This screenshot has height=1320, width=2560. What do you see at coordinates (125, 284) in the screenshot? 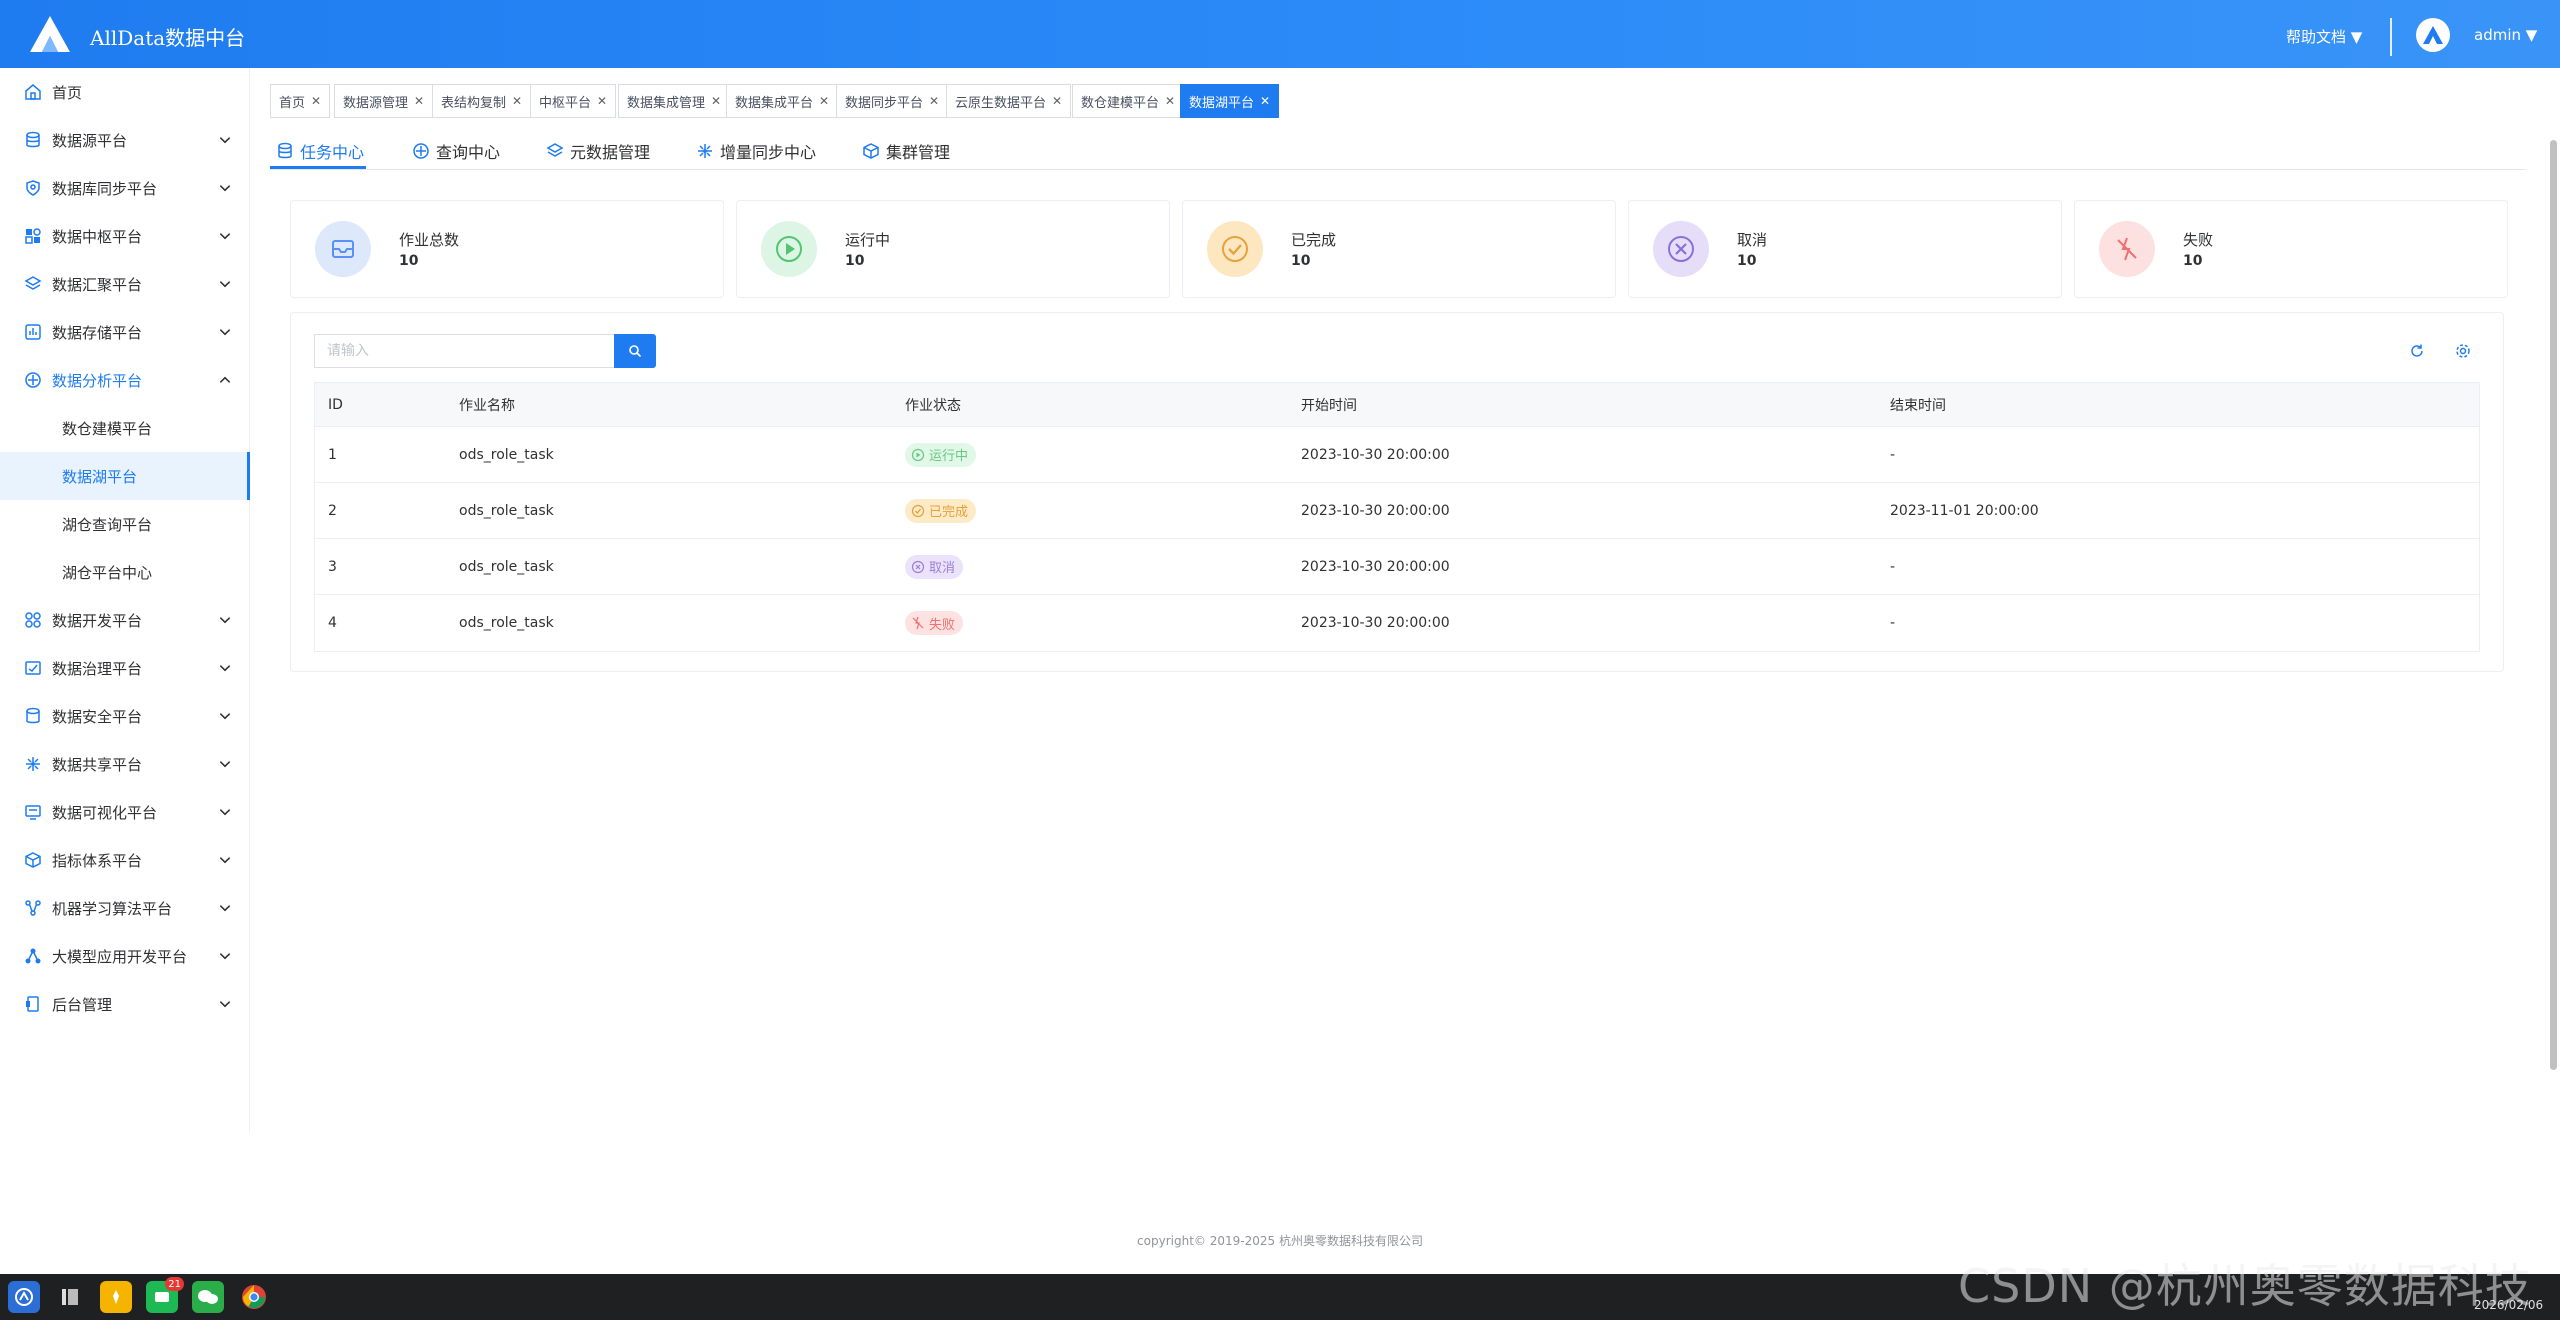
I see `sidebar-item-4: 数据汇聚平台` at bounding box center [125, 284].